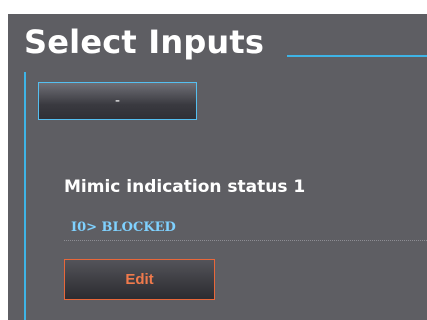 This screenshot has width=427, height=320. Describe the element at coordinates (123, 227) in the screenshot. I see `status-value: I0> BLOCKED` at that location.